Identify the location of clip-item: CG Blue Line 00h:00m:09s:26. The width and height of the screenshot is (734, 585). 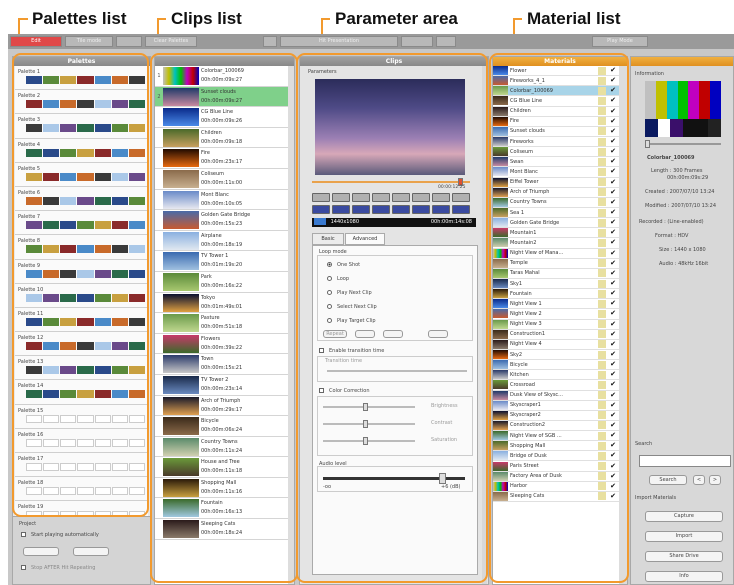
(221, 117).